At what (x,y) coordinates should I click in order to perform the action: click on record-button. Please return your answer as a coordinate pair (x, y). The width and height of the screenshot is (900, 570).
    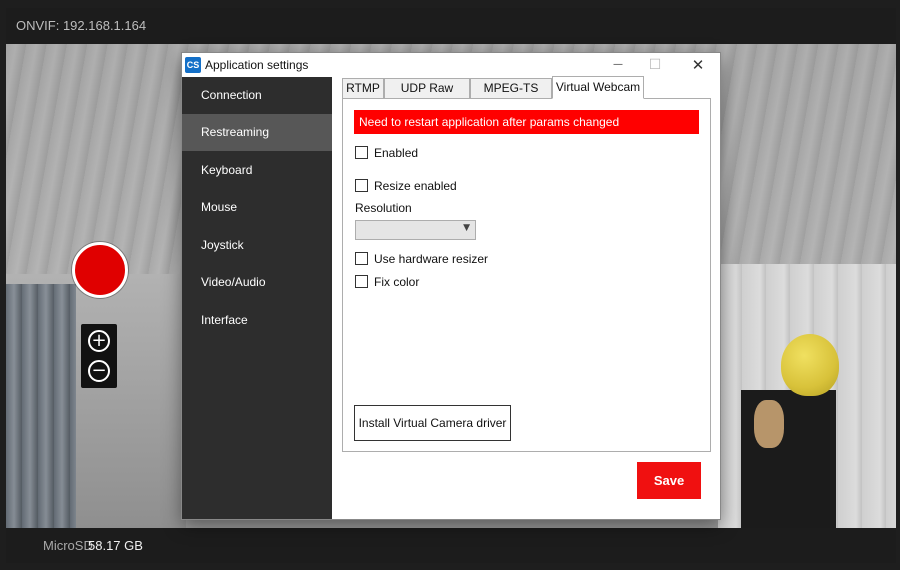
    Looking at the image, I should click on (100, 270).